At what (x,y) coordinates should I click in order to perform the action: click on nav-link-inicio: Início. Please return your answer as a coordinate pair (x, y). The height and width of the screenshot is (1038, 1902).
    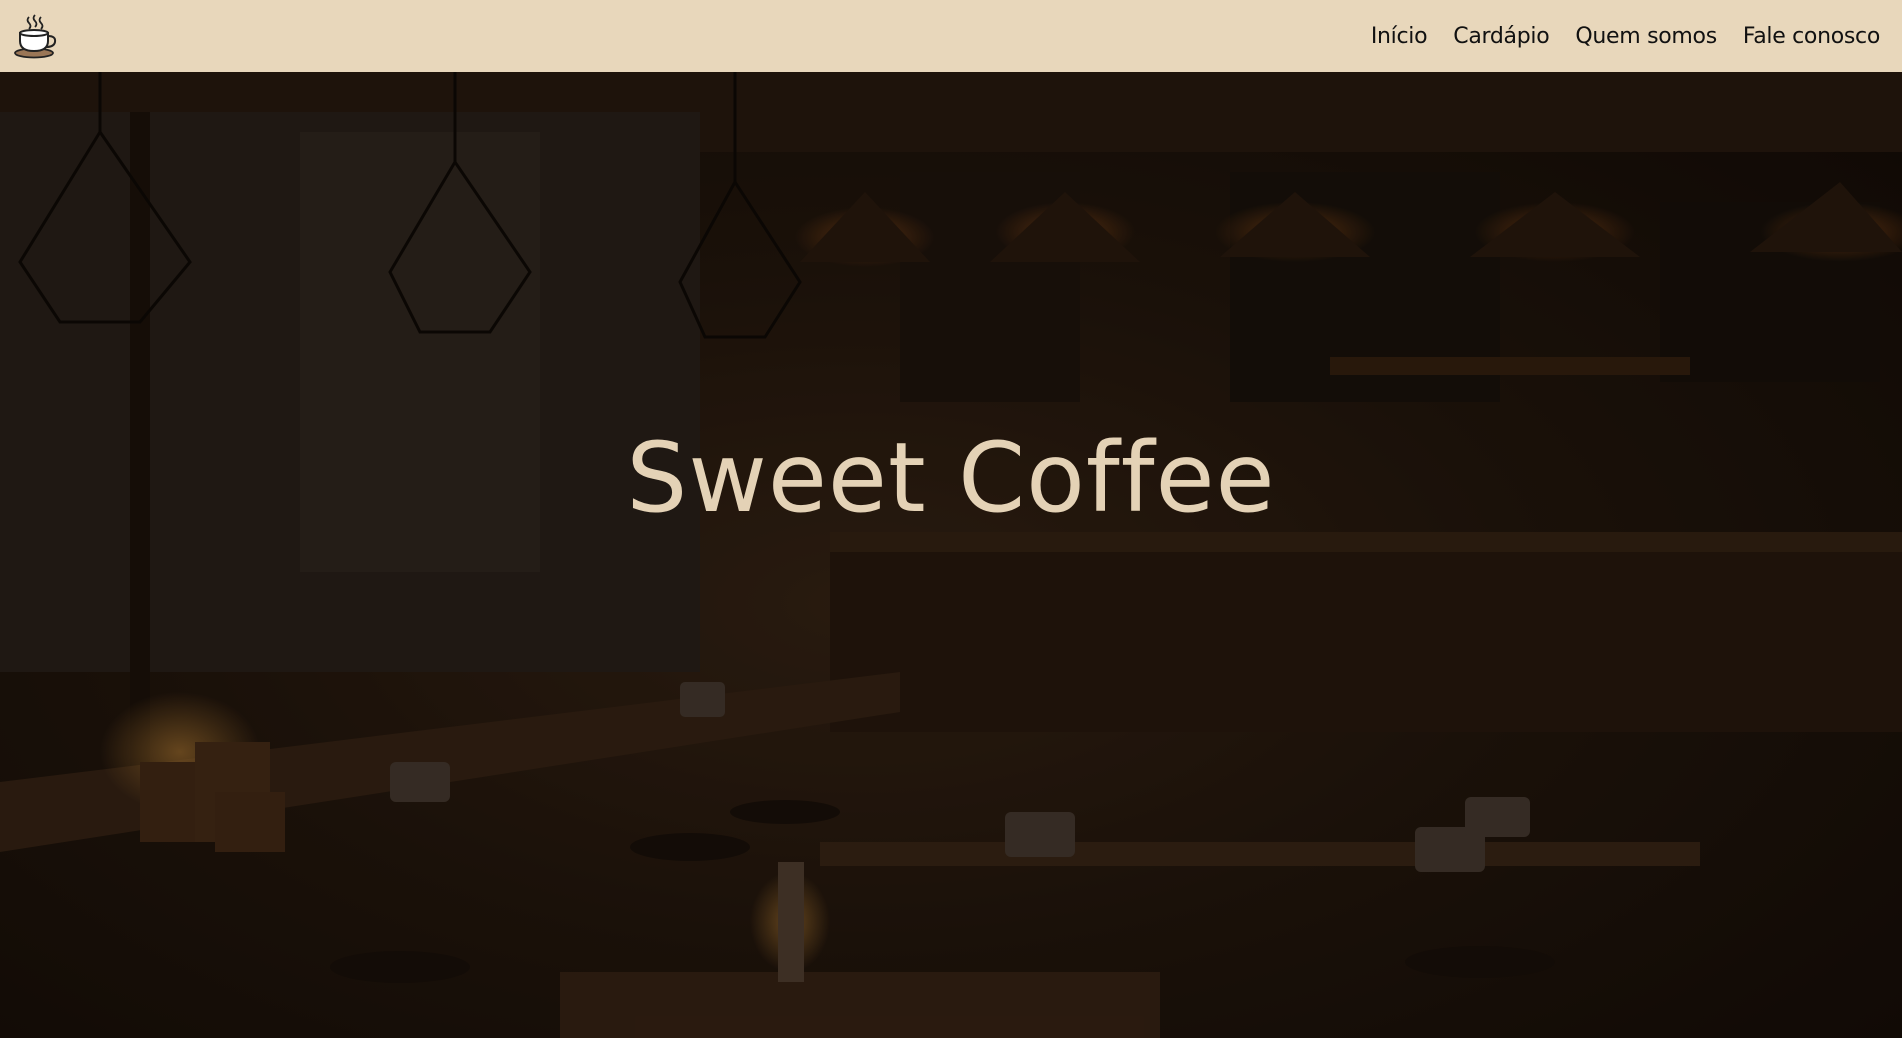
    Looking at the image, I should click on (1399, 36).